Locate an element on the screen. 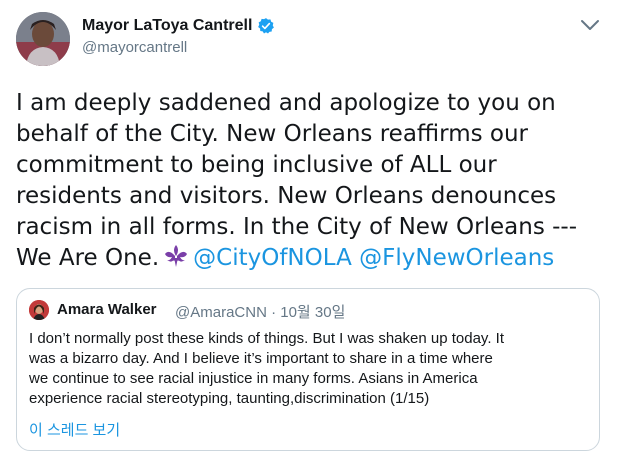 The height and width of the screenshot is (461, 620). quoted-author-avatar is located at coordinates (39, 310).